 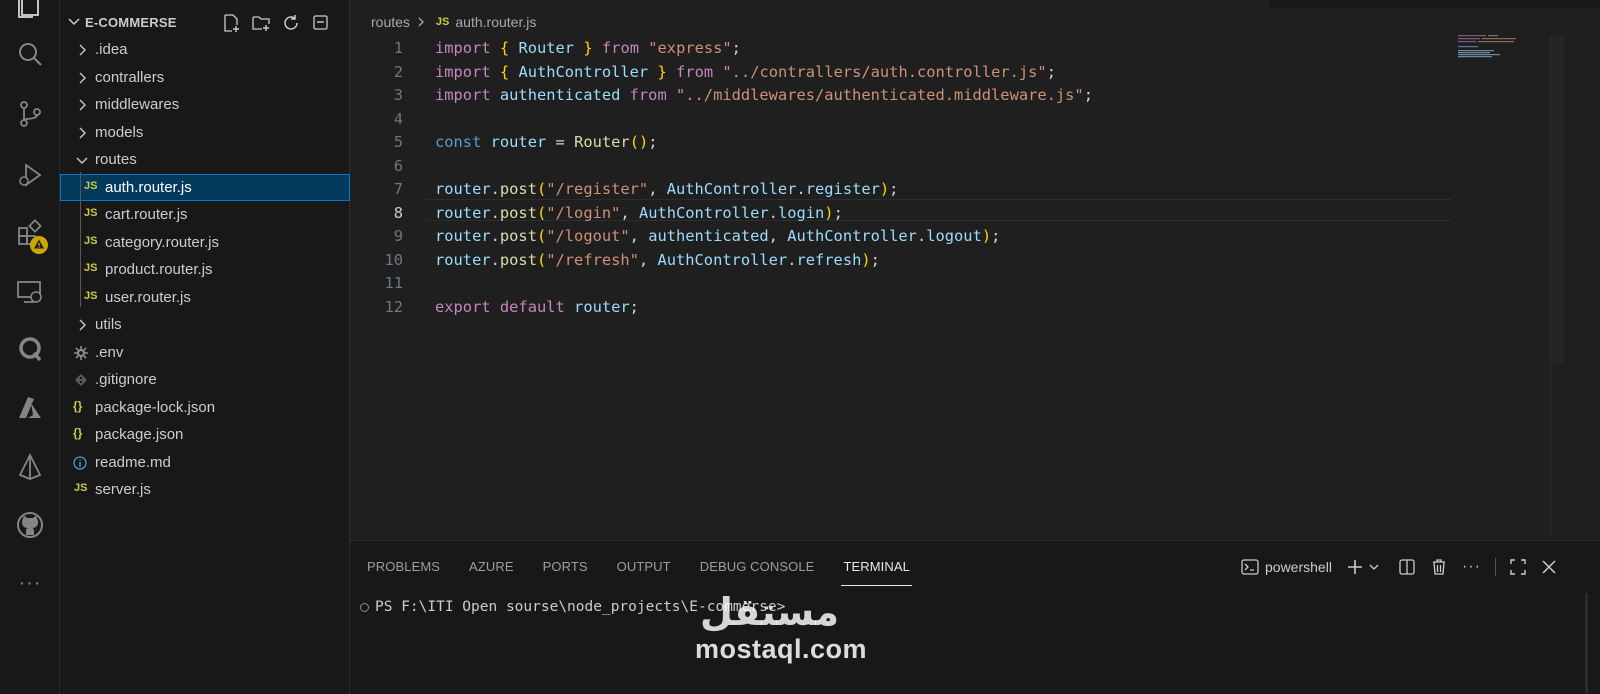 What do you see at coordinates (205, 325) in the screenshot?
I see `tree-folder-utils: utils` at bounding box center [205, 325].